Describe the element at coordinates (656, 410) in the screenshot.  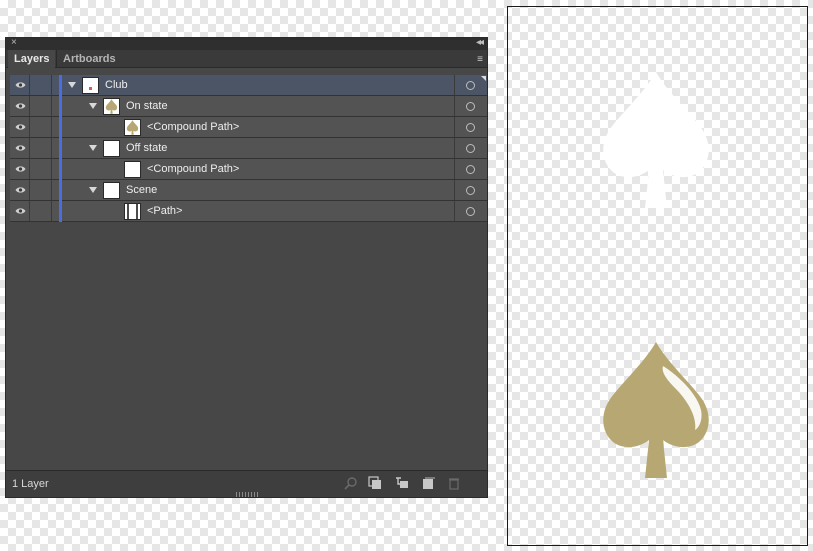
I see `spade-on-state` at that location.